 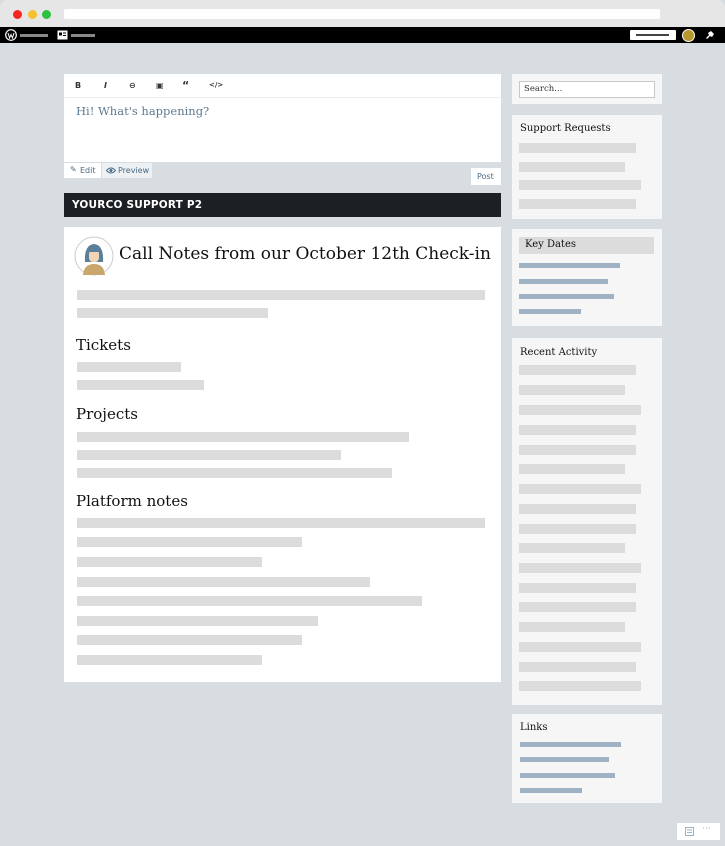 What do you see at coordinates (587, 521) in the screenshot?
I see `recent-activity-widget: Recent Activity` at bounding box center [587, 521].